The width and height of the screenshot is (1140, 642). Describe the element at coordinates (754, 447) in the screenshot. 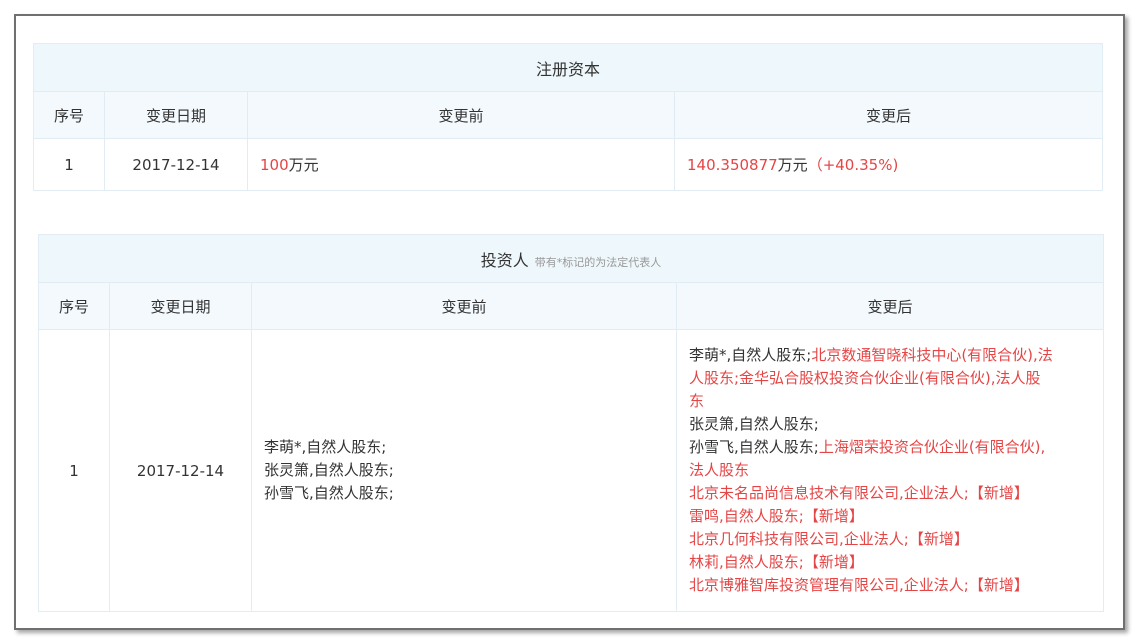

I see `shareholder-text: 孙雪飞,自然人股东;` at that location.